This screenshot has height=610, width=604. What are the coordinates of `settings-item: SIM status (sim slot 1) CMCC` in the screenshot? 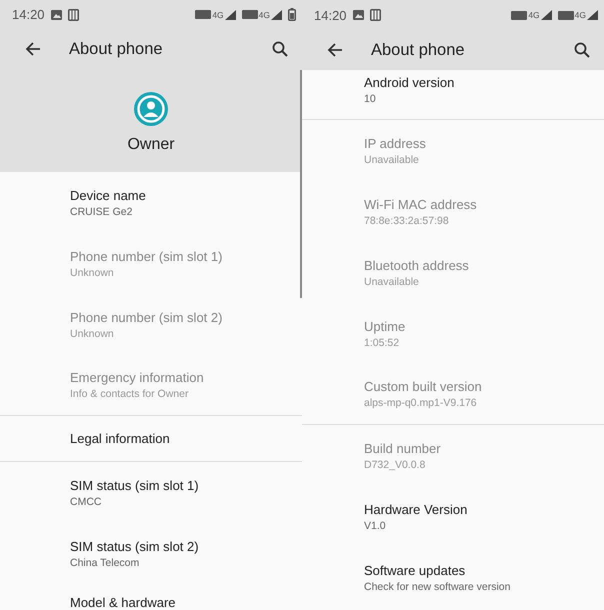 It's located at (151, 493).